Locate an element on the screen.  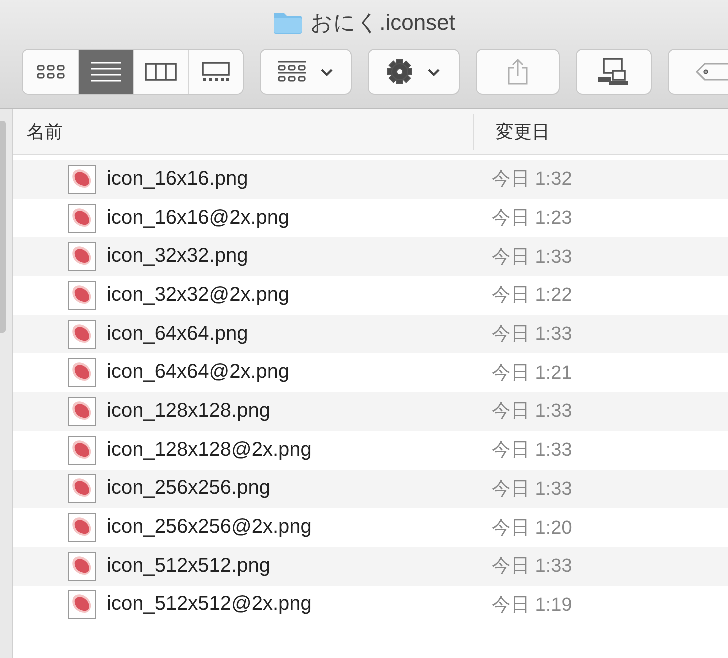
modified-date: 今日 1:19 is located at coordinates (532, 606).